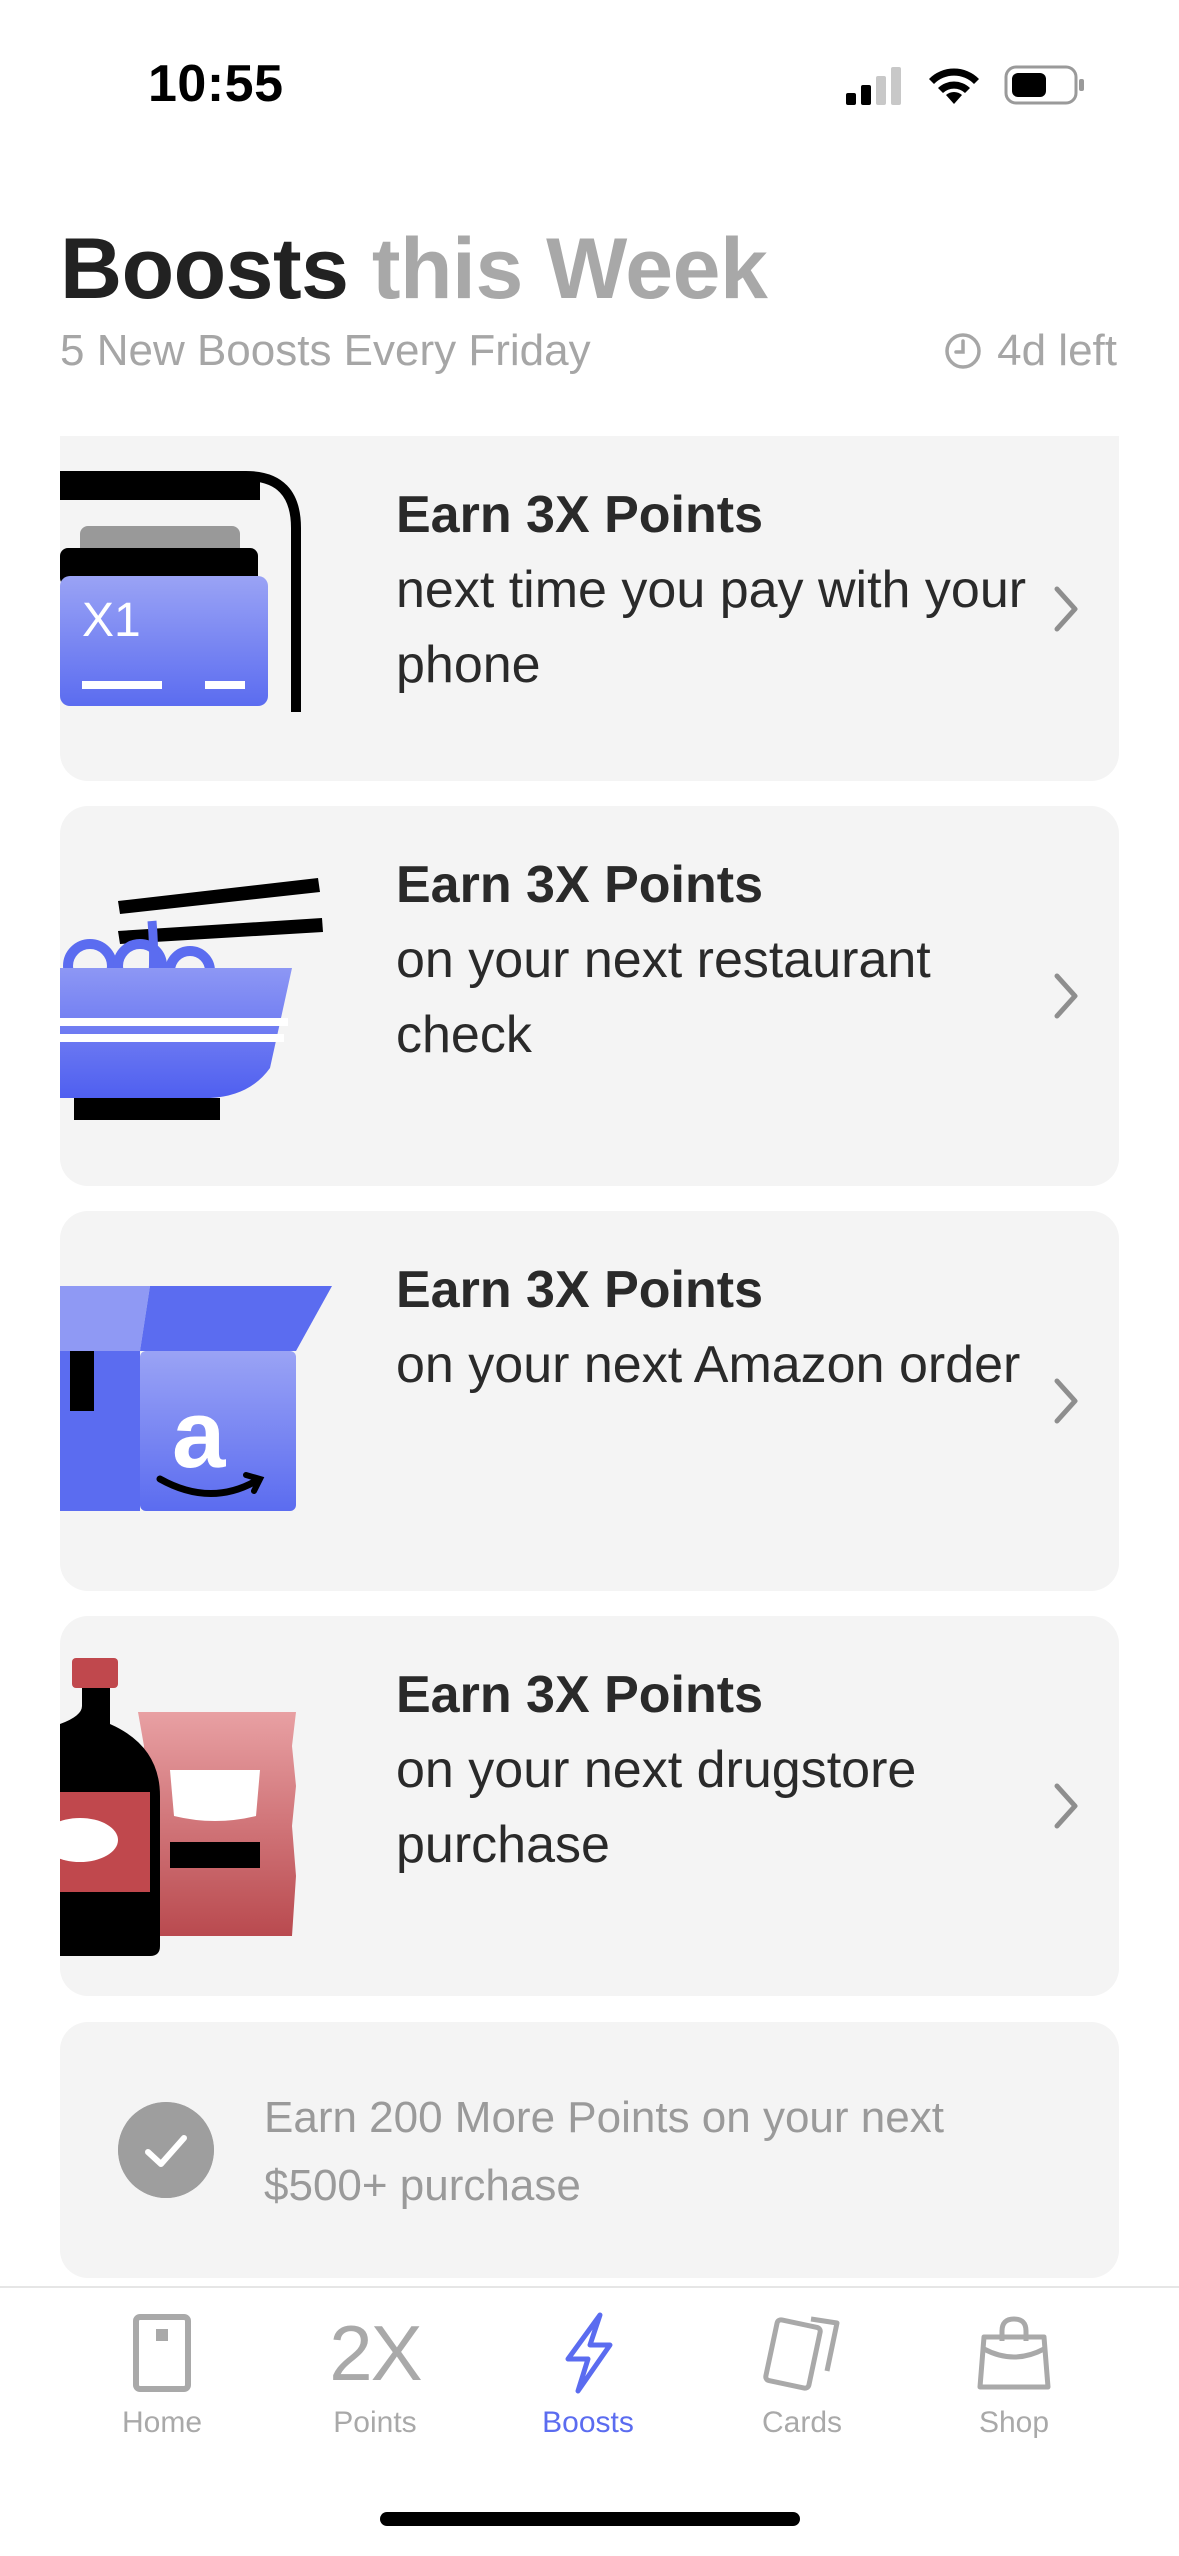  What do you see at coordinates (166, 2150) in the screenshot?
I see `check-circle-icon` at bounding box center [166, 2150].